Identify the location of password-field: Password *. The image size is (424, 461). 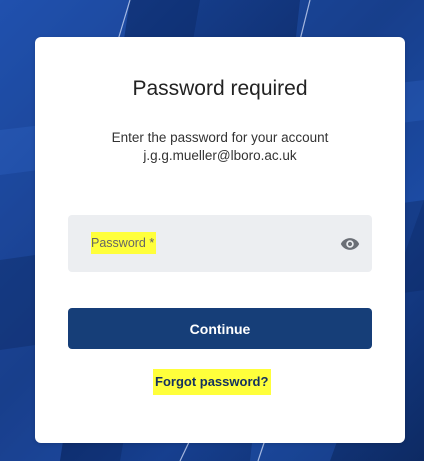
(220, 243).